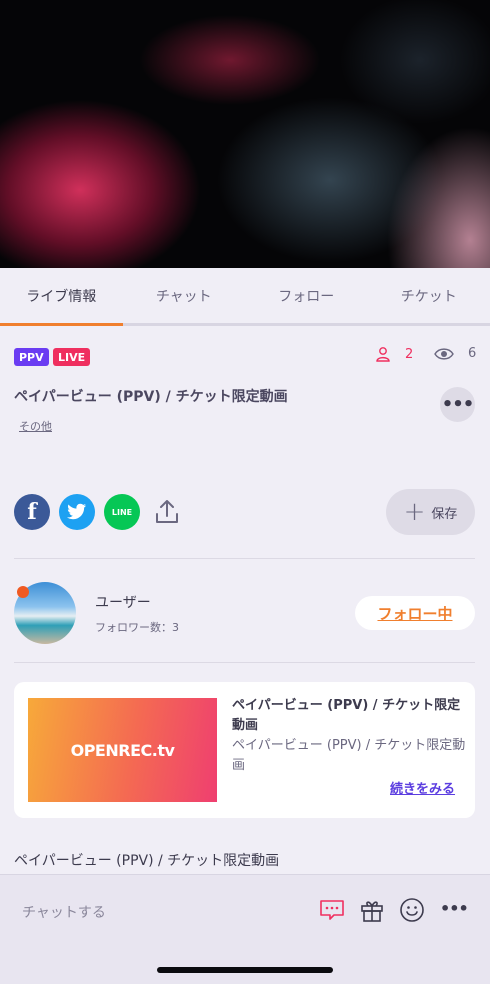  Describe the element at coordinates (245, 929) in the screenshot. I see `chat-bar: チャットする •••` at that location.